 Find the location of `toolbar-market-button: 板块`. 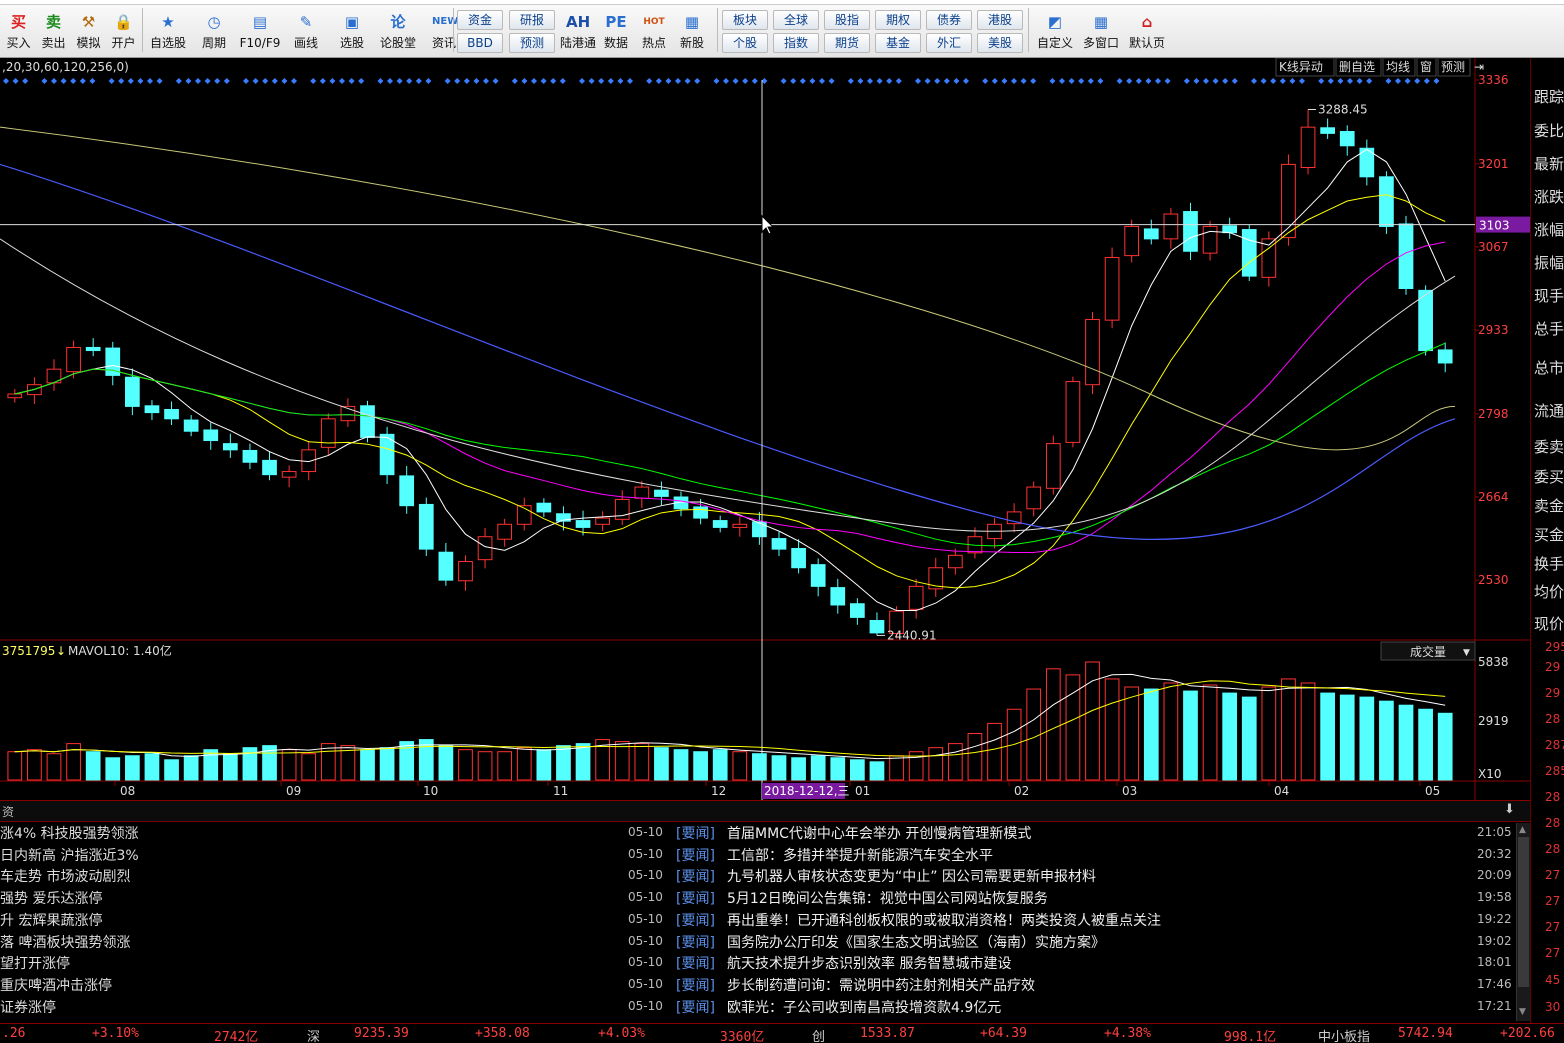

toolbar-market-button: 板块 is located at coordinates (745, 20).